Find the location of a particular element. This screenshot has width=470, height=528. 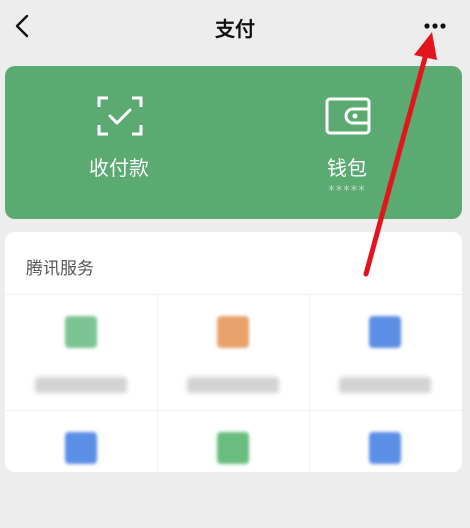

finance-icon is located at coordinates (385, 332).